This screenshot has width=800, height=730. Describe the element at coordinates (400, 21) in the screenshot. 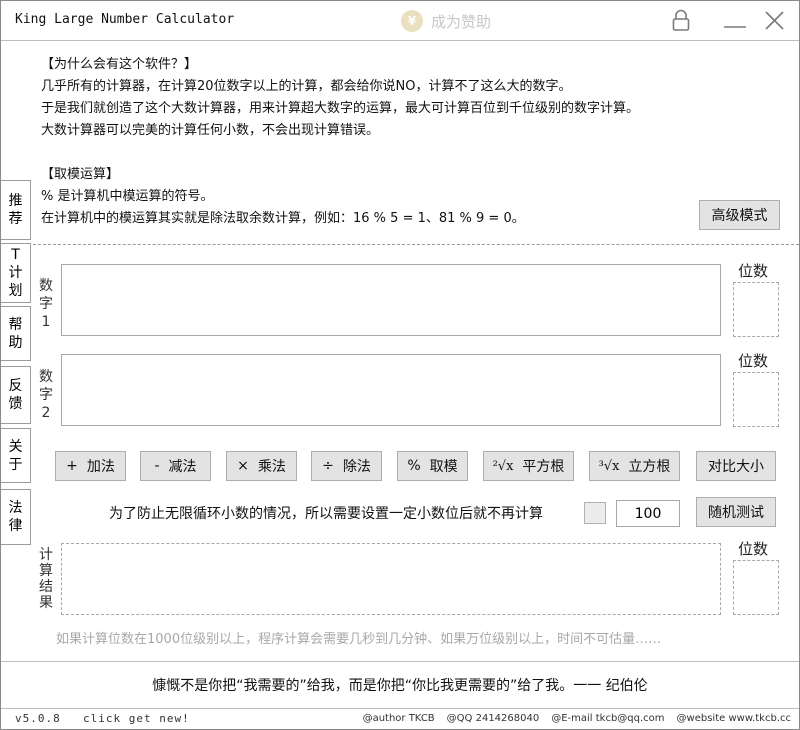

I see `title-bar: King Large Number Calculator ¥ 成为赞助` at that location.